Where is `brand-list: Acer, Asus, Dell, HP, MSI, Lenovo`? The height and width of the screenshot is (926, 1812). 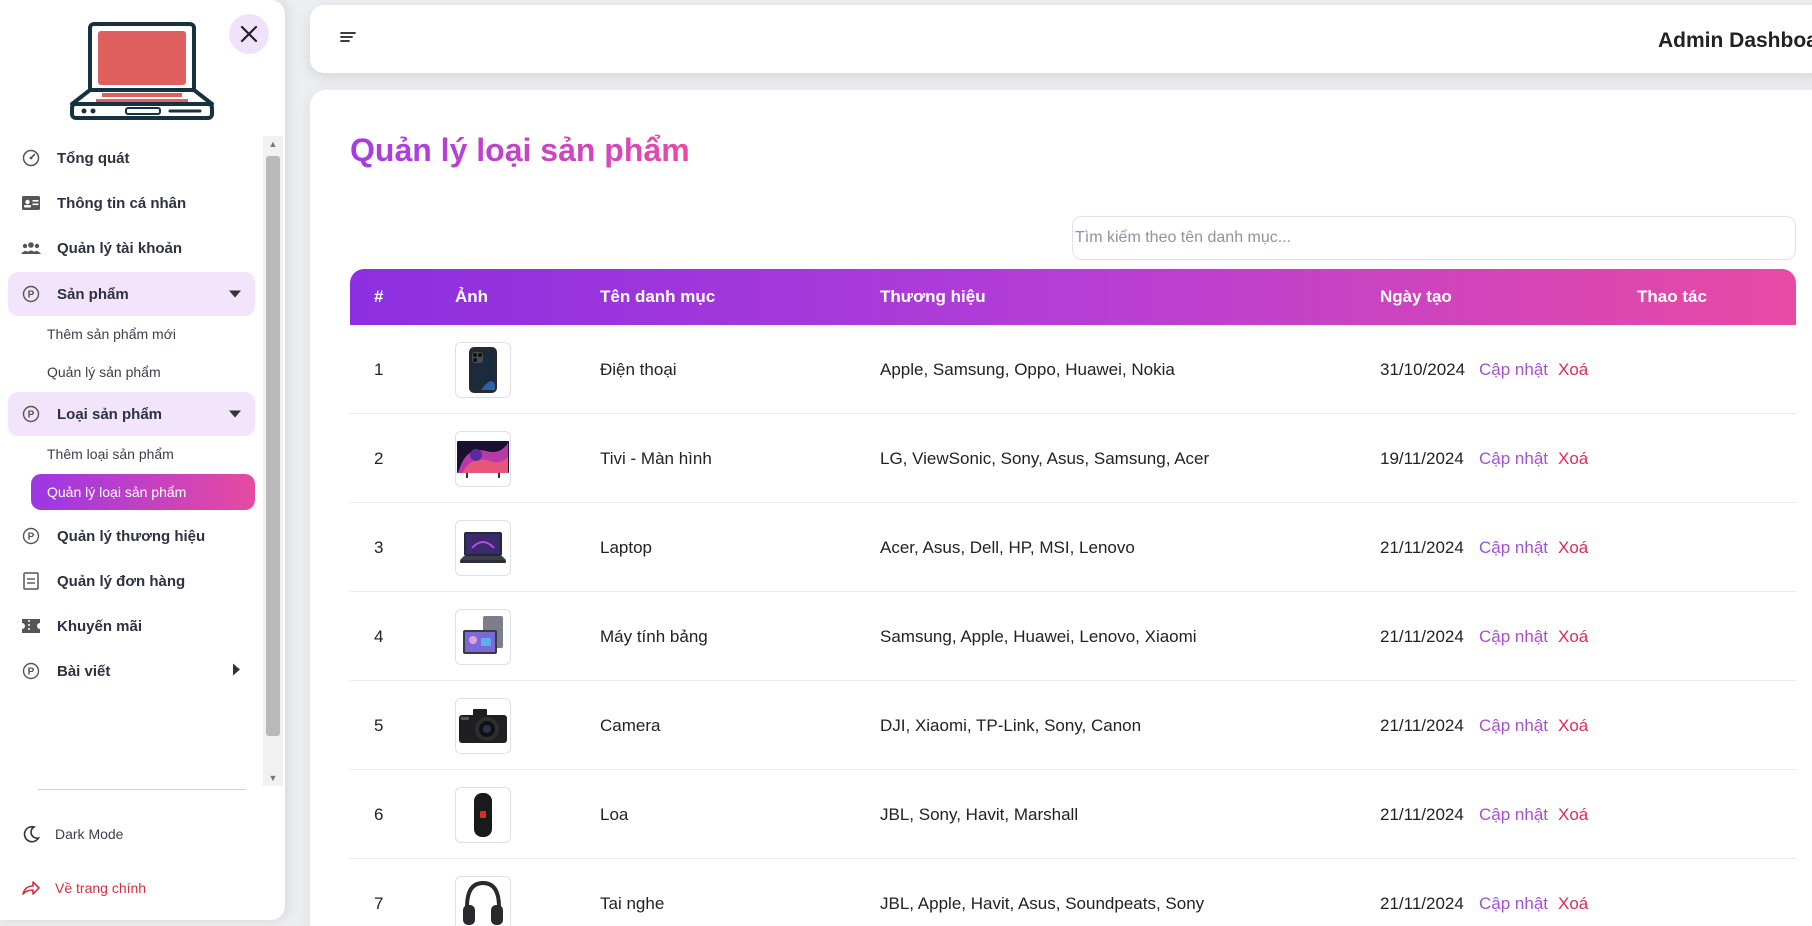 brand-list: Acer, Asus, Dell, HP, MSI, Lenovo is located at coordinates (1007, 547).